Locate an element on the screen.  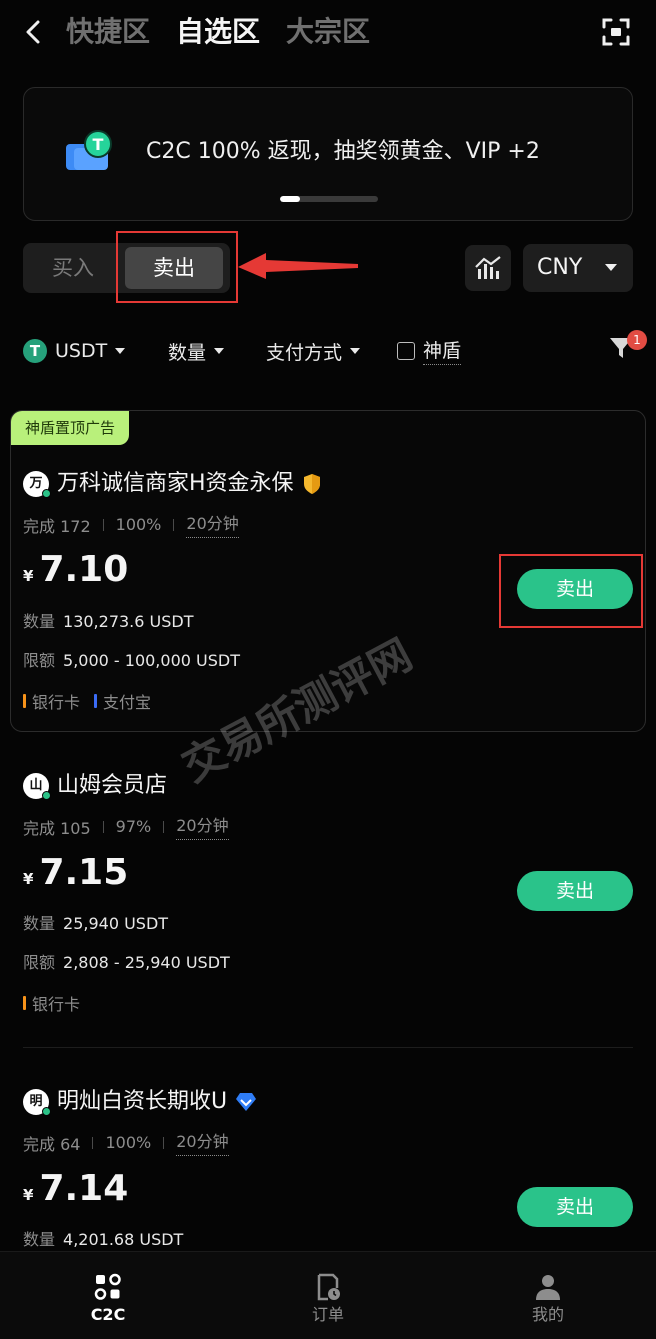
payment-method: 支付宝 is located at coordinates (122, 701).